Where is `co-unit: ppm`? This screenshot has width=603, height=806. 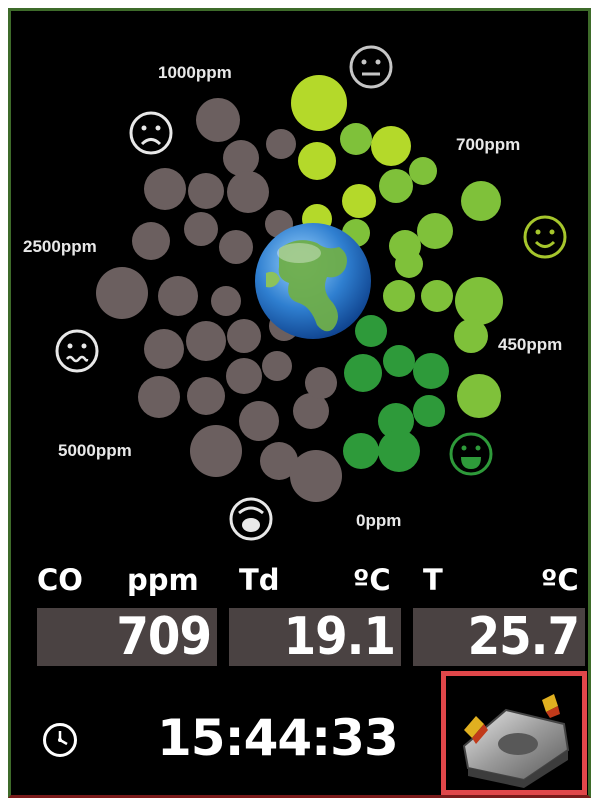
co-unit: ppm is located at coordinates (163, 580).